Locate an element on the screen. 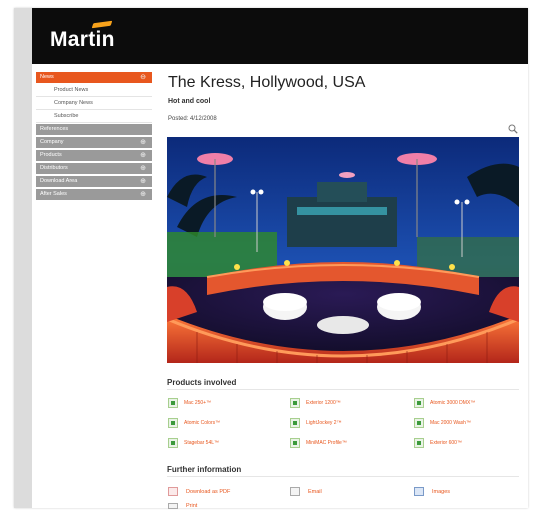 The image size is (536, 514). sidebar-item-label: Subscribe is located at coordinates (66, 116).